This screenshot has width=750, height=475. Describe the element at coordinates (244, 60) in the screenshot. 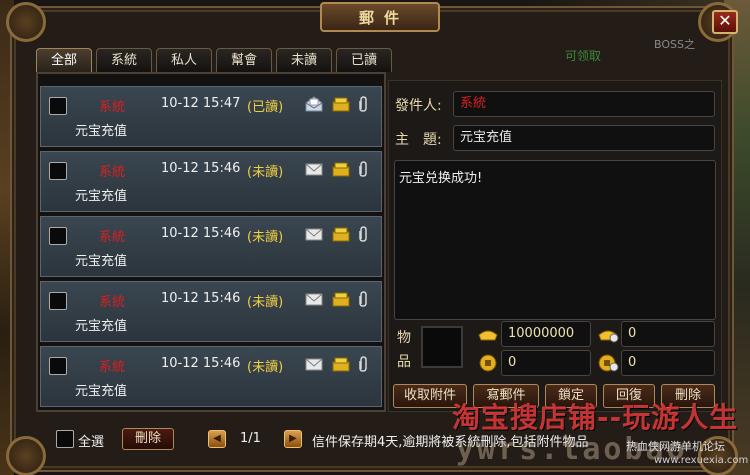

I see `tab-guild: 幫會` at that location.